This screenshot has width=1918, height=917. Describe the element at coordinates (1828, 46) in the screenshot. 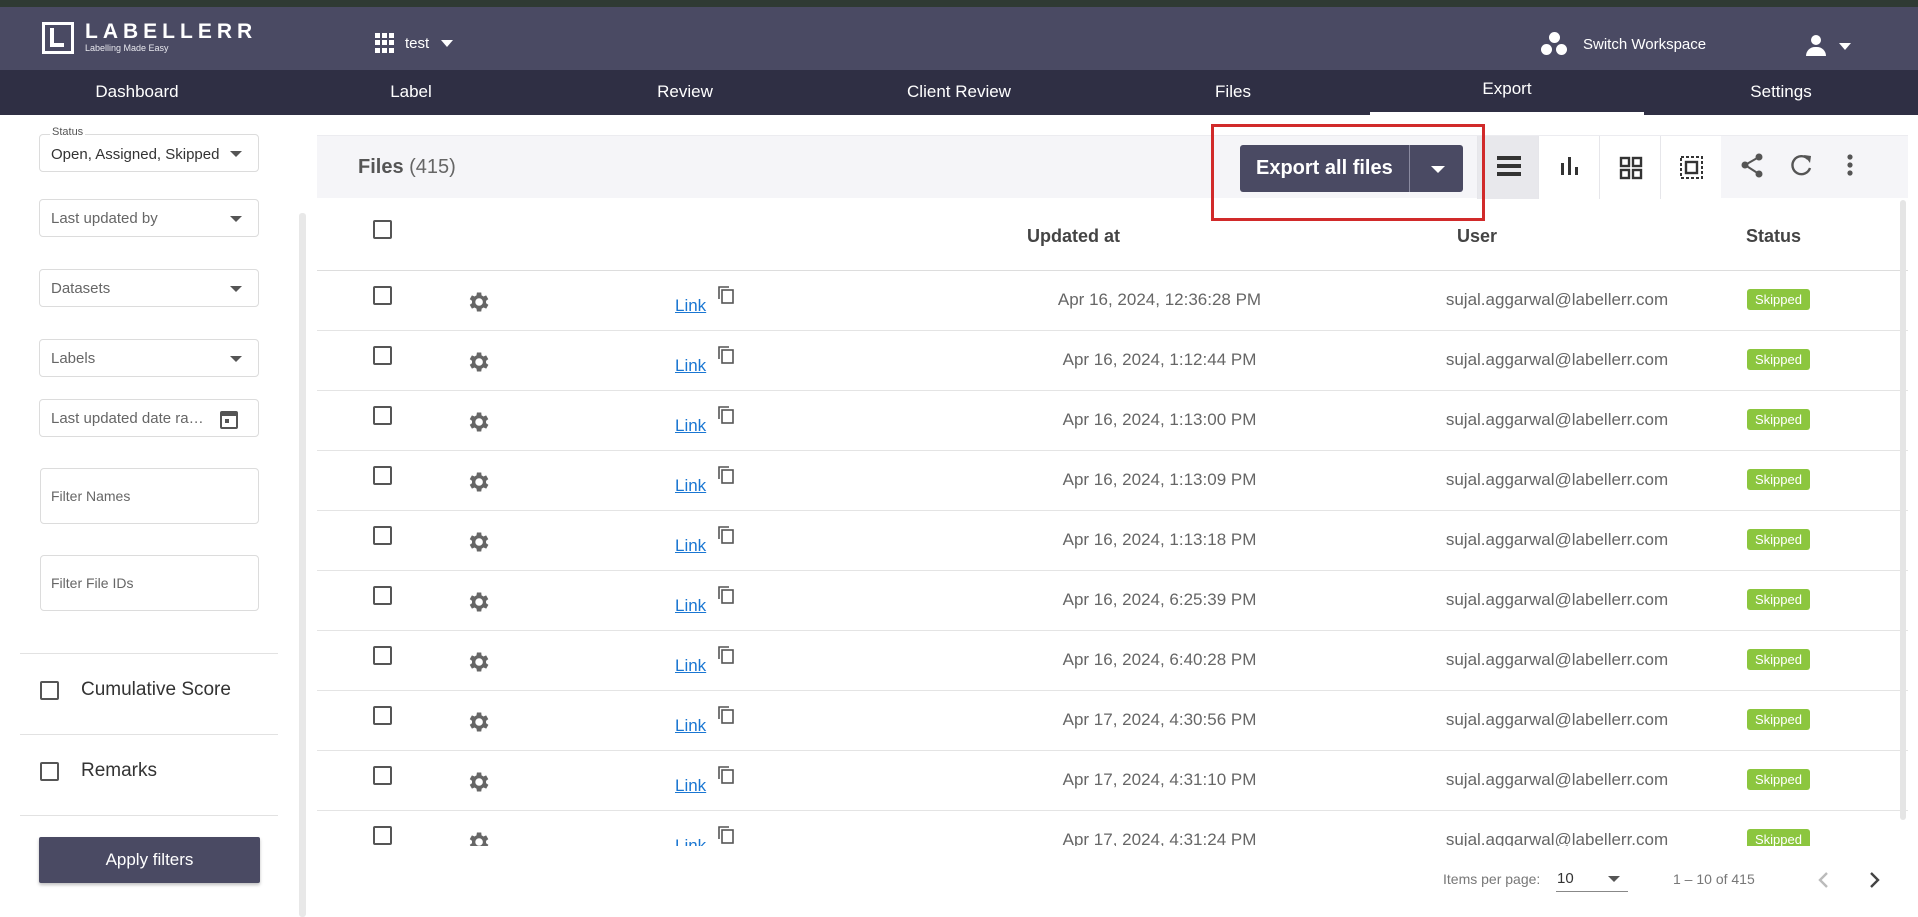

I see `user-menu` at that location.